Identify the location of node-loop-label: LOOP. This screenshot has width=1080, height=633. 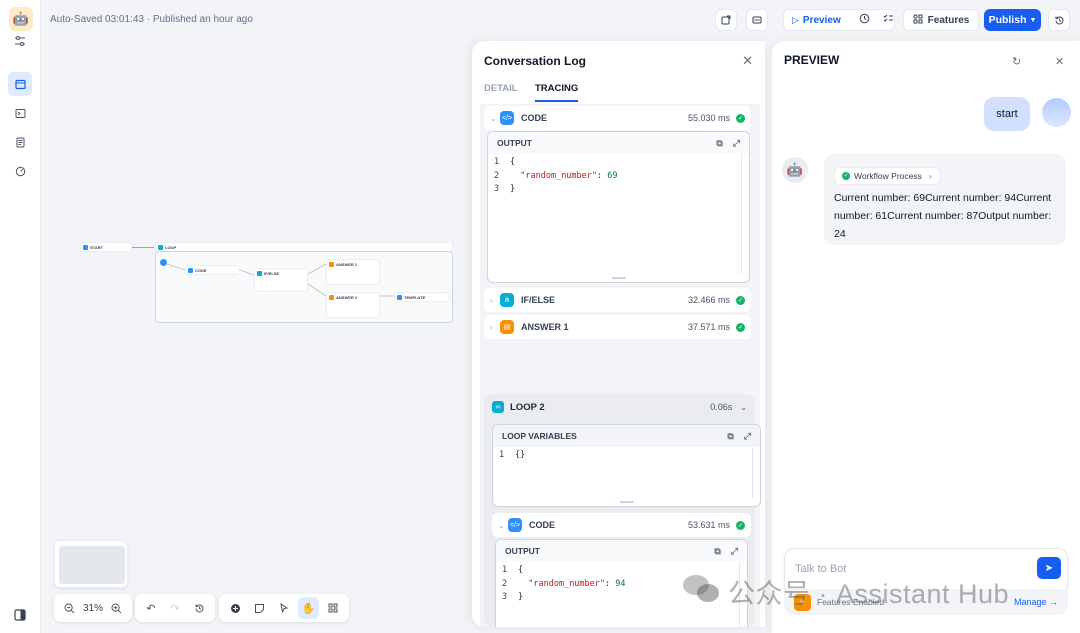
(171, 247).